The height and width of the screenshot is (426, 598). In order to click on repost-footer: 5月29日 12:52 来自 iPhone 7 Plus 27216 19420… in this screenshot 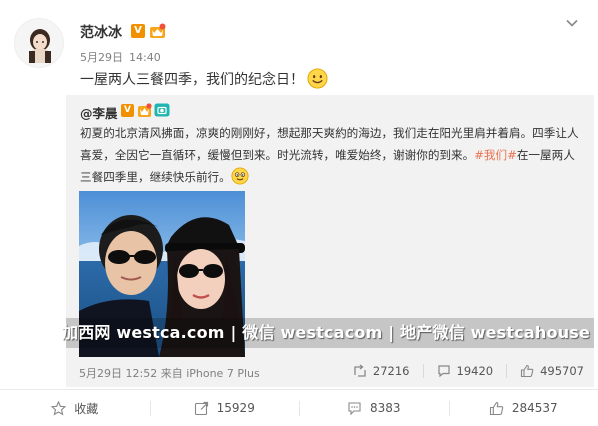, I will do `click(331, 373)`.